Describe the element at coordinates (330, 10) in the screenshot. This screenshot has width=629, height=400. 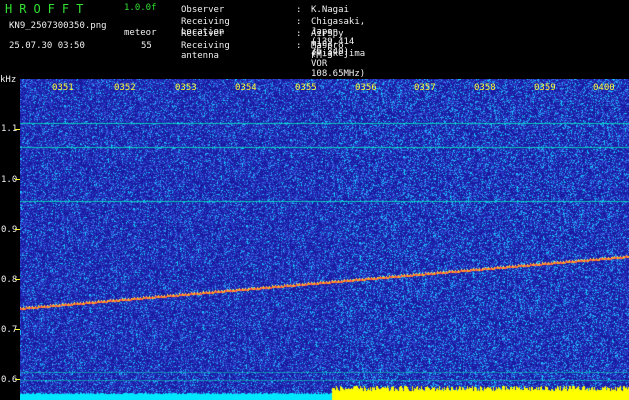
I see `info-value: K.Nagai` at that location.